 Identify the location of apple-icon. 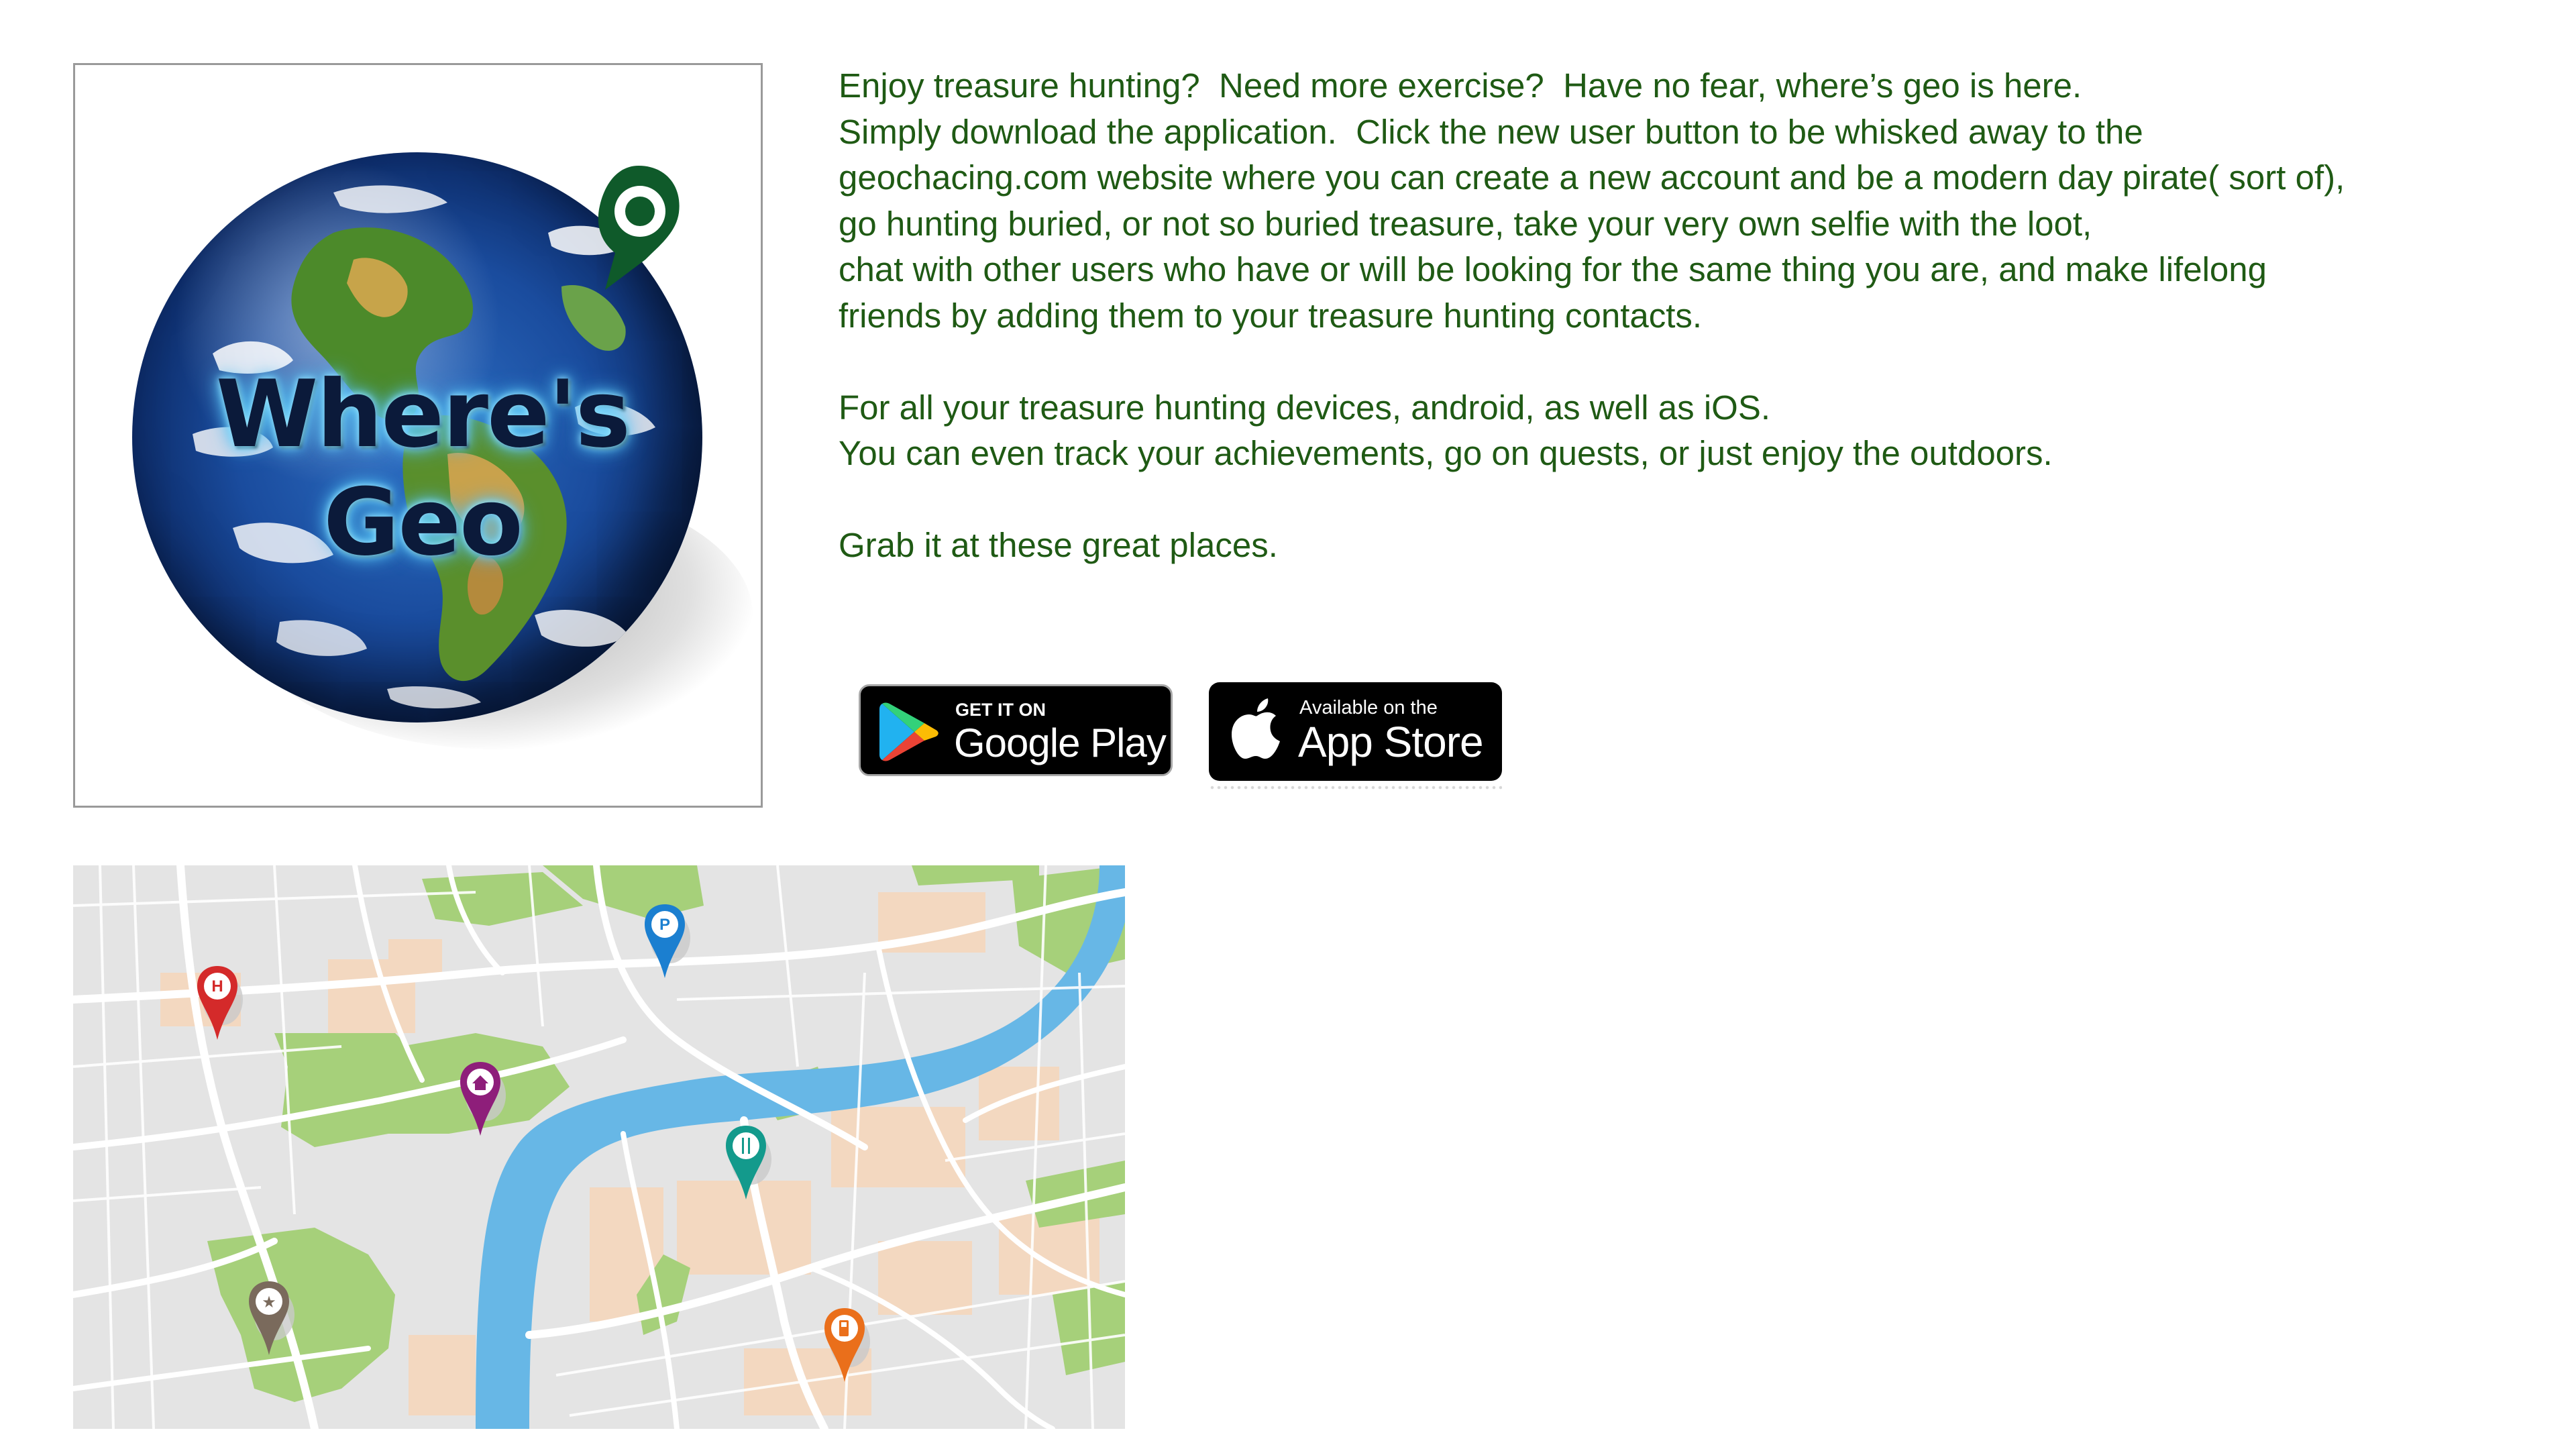
(1256, 728).